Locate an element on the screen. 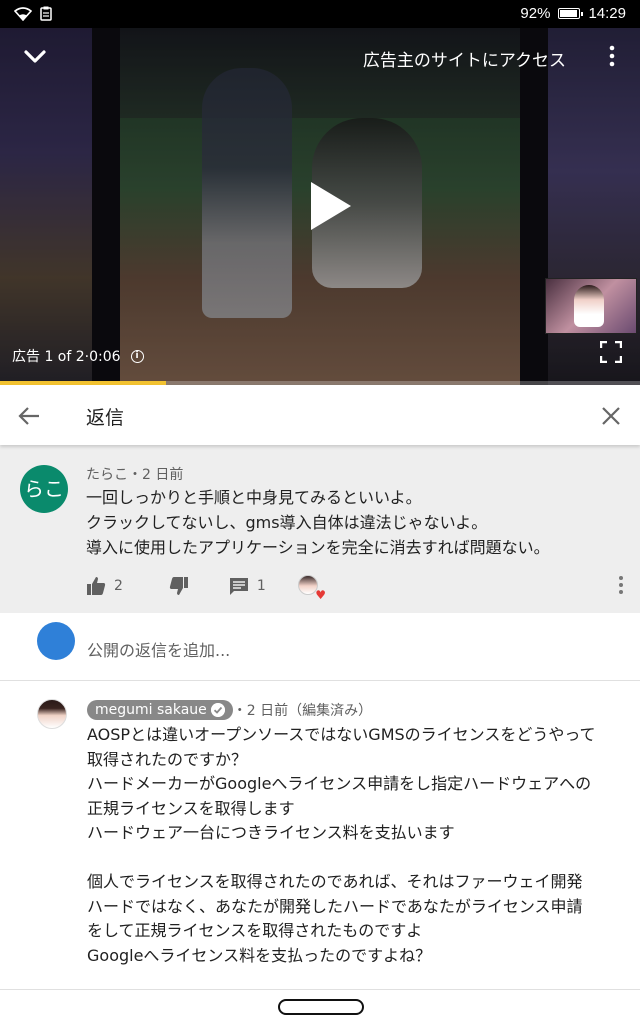  reply-header-row: megumi sakaue ・2 日前（編集済み） is located at coordinates (229, 710).